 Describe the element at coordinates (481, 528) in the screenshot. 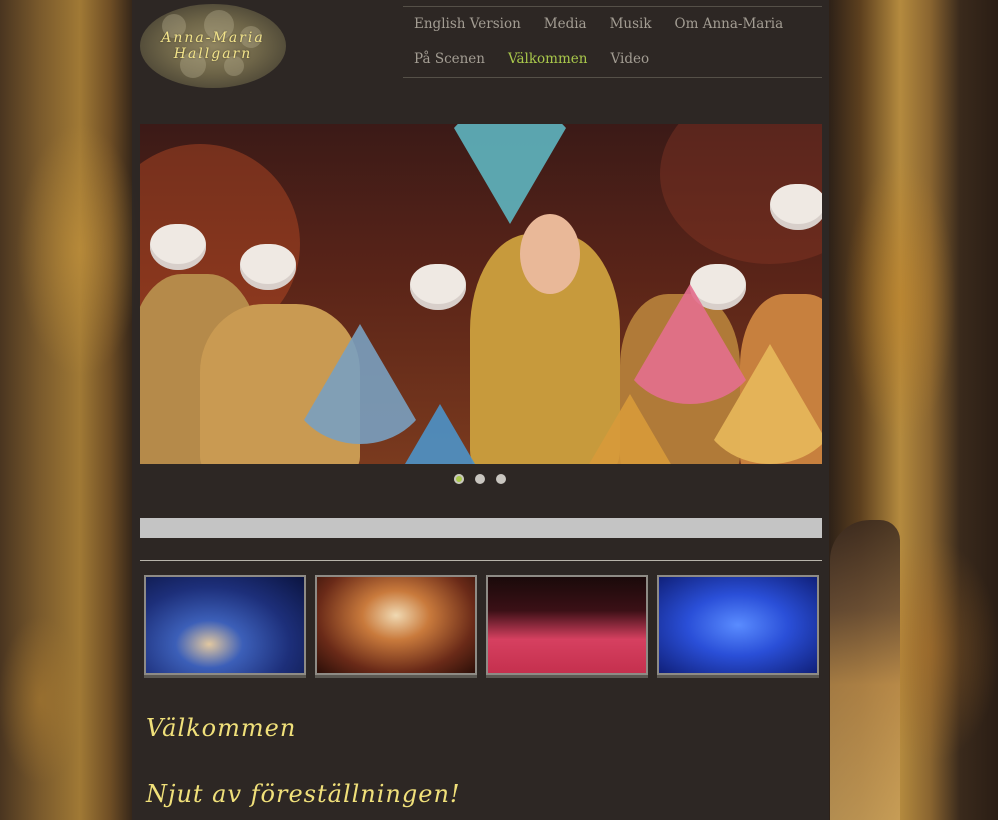

I see `gray-banner-bar` at that location.